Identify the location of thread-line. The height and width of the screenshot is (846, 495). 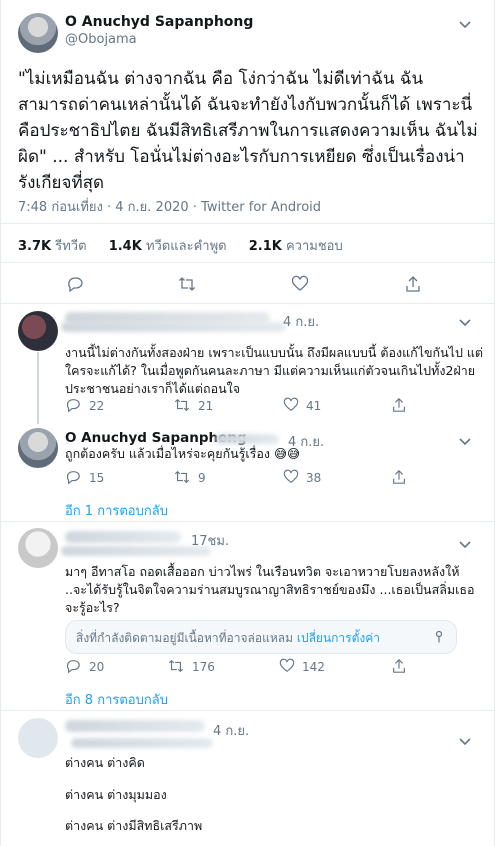
(38, 388).